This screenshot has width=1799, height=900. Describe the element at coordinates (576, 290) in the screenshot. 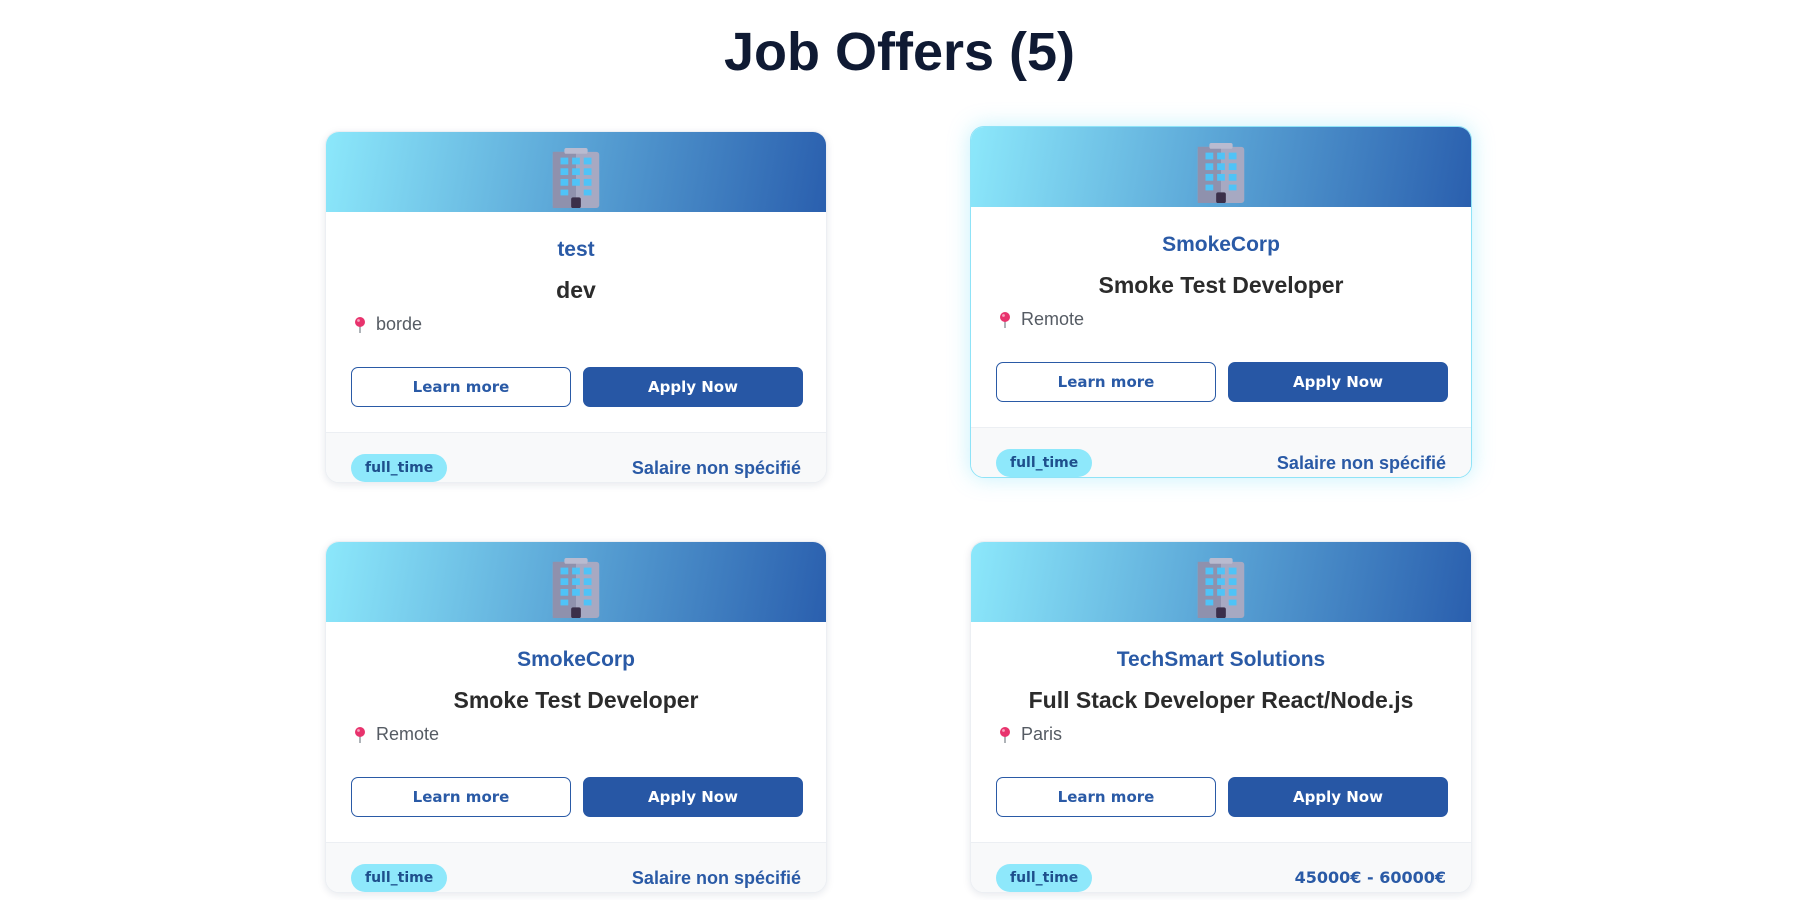

I see `job-title: dev` at that location.